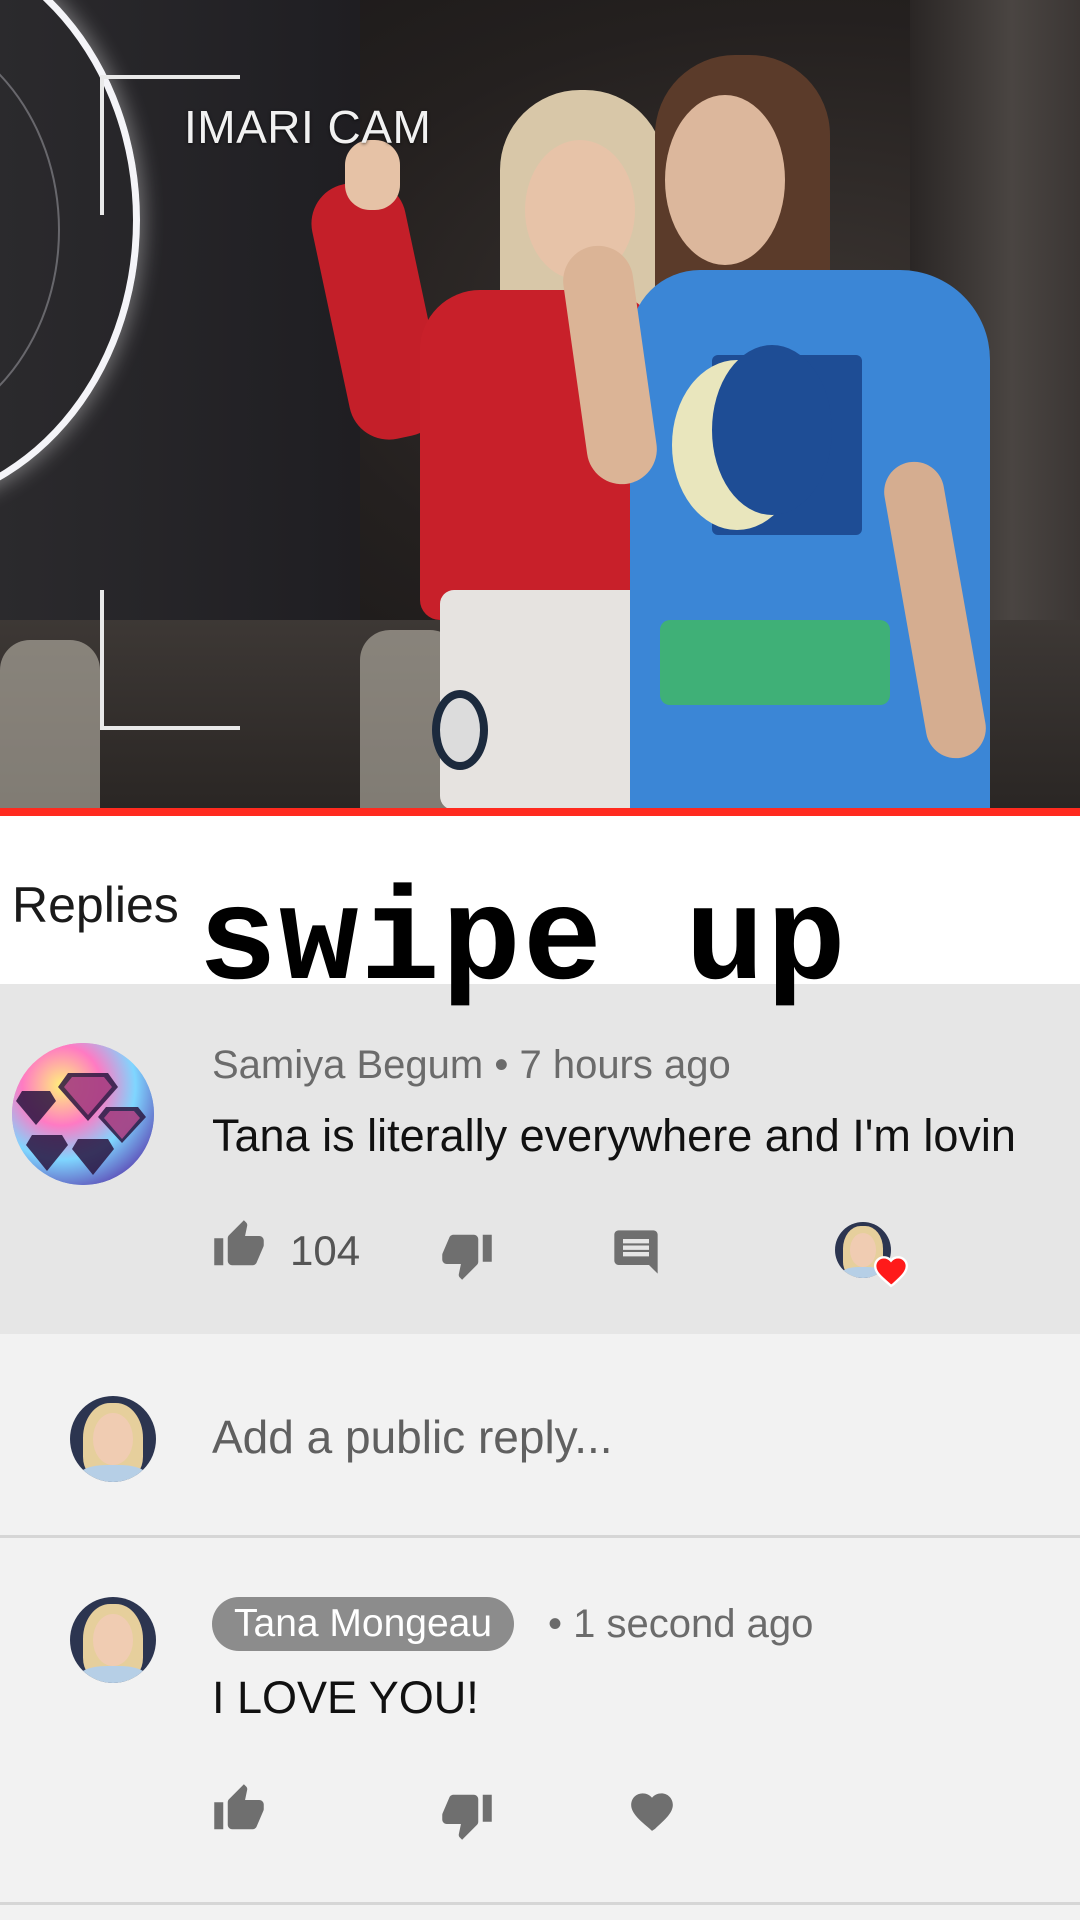 The width and height of the screenshot is (1080, 1920). I want to click on dislike-button, so click(467, 1255).